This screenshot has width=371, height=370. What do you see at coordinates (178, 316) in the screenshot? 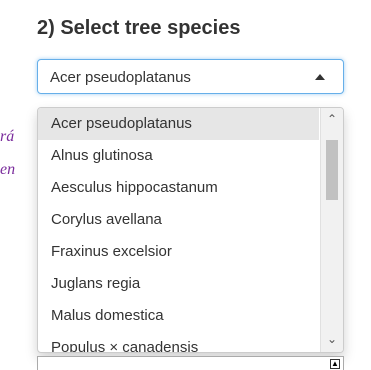
I see `option-malus-domestica: Malus domestica` at bounding box center [178, 316].